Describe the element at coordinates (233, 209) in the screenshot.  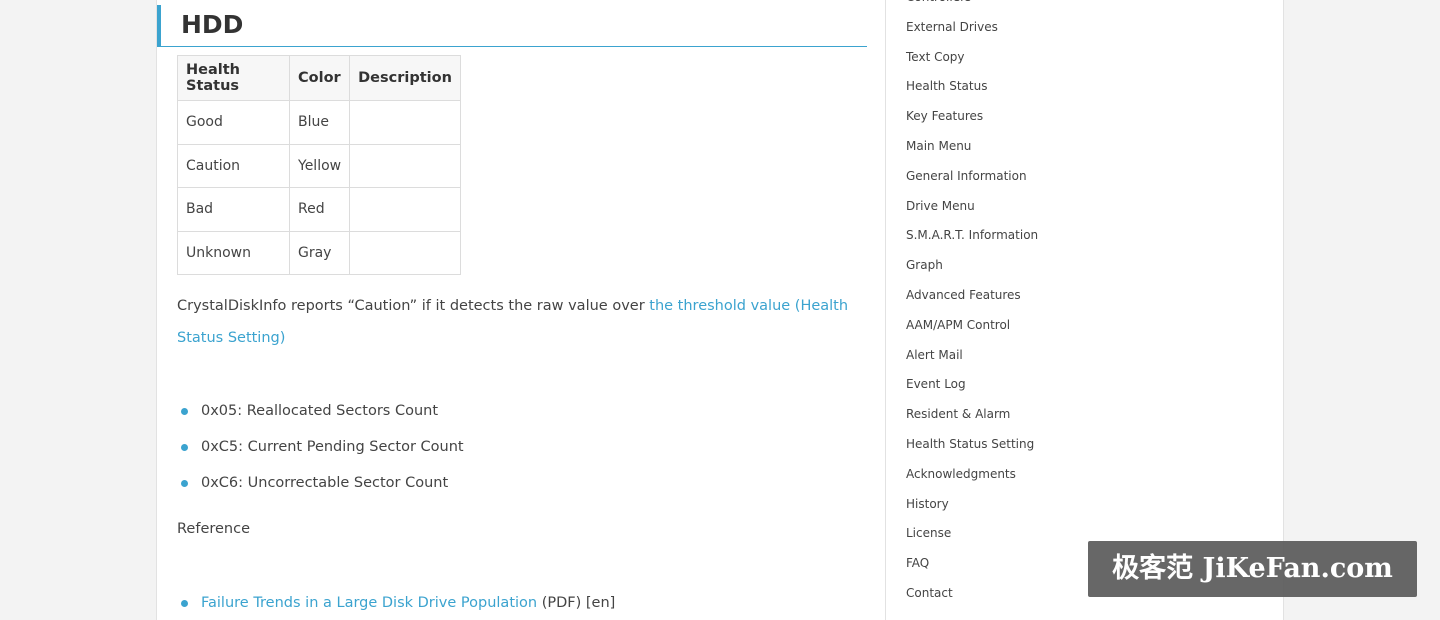
I see `table-cell: Bad` at that location.